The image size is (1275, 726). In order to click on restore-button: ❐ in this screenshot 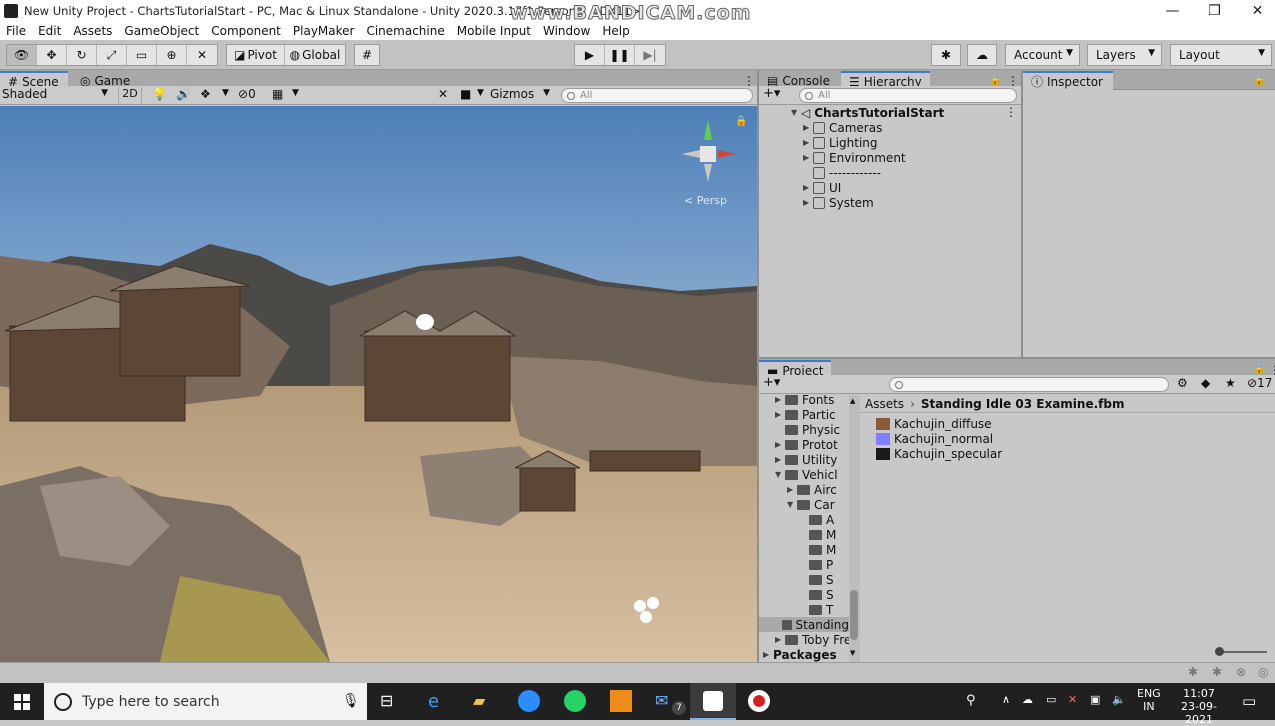, I will do `click(1214, 11)`.